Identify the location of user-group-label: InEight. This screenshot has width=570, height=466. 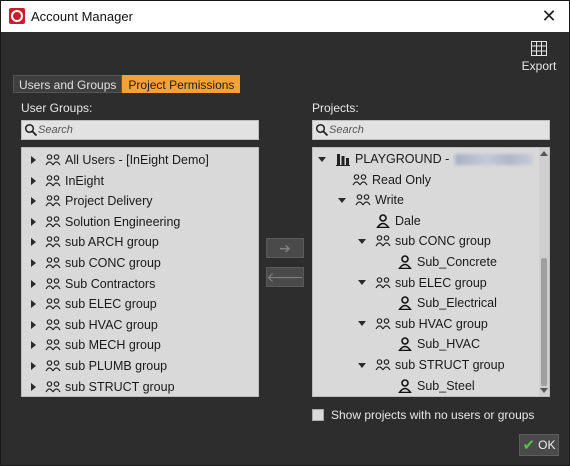
(84, 180).